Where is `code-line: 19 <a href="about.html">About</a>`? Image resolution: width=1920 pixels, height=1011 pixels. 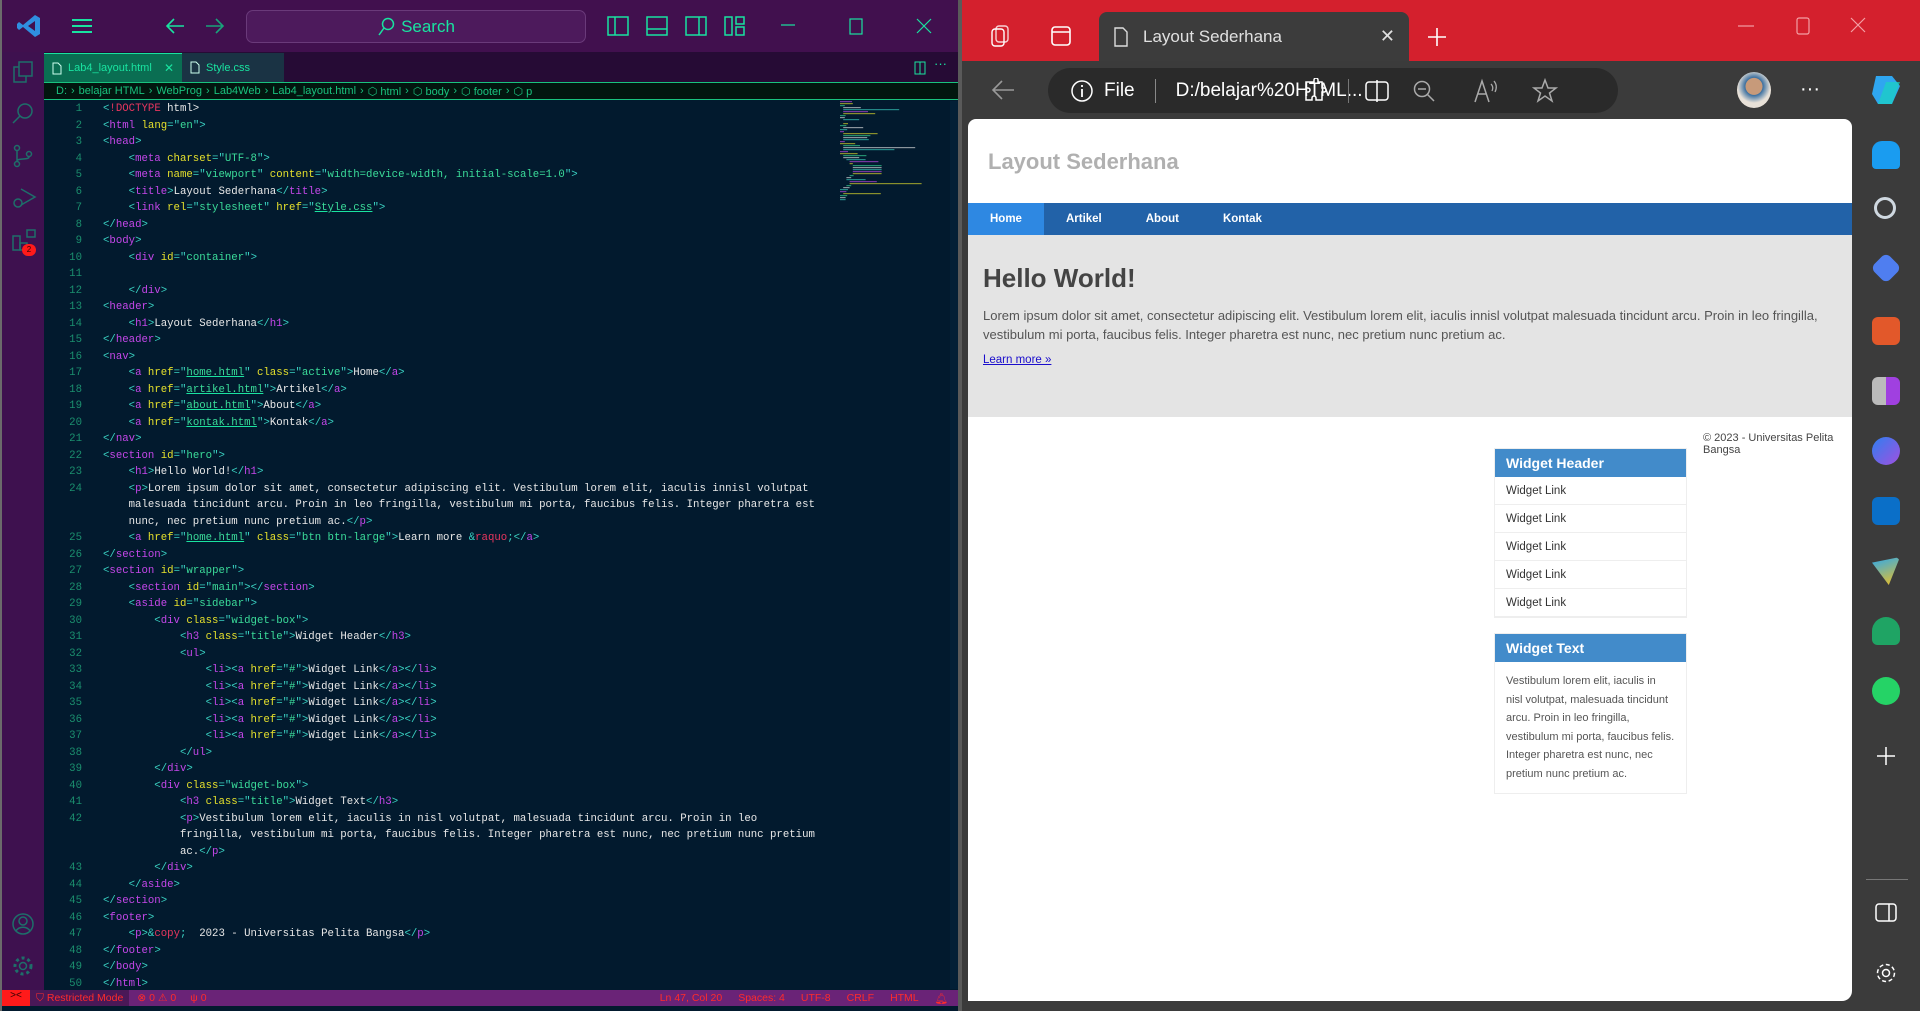 code-line: 19 <a href="about.html">About</a> is located at coordinates (439, 406).